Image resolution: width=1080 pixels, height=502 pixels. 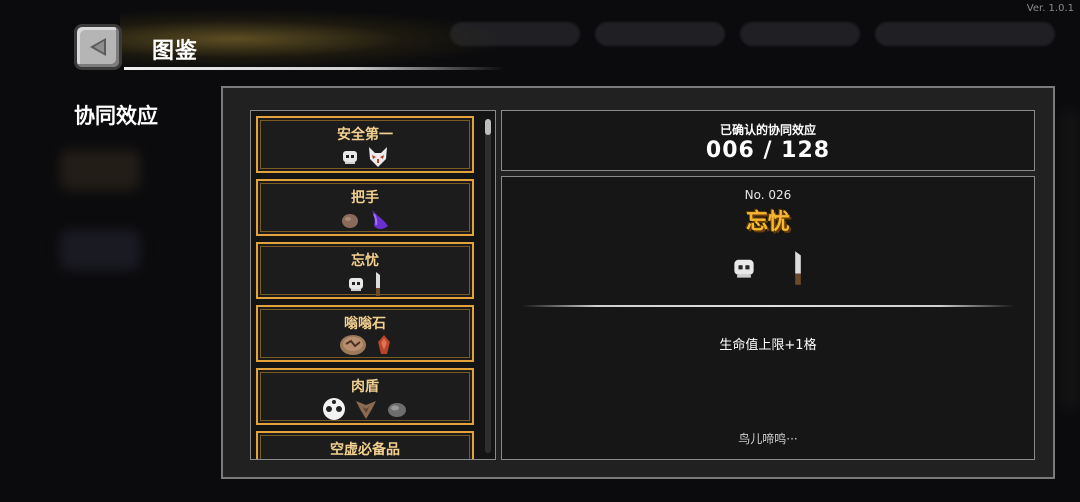 I want to click on list-item: 把手, so click(x=365, y=207).